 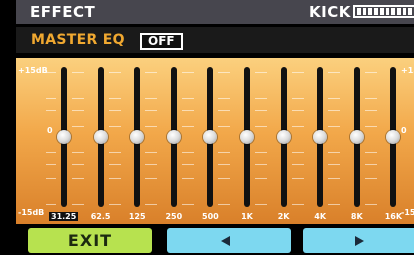 I want to click on arrow-left-icon, so click(x=225, y=241).